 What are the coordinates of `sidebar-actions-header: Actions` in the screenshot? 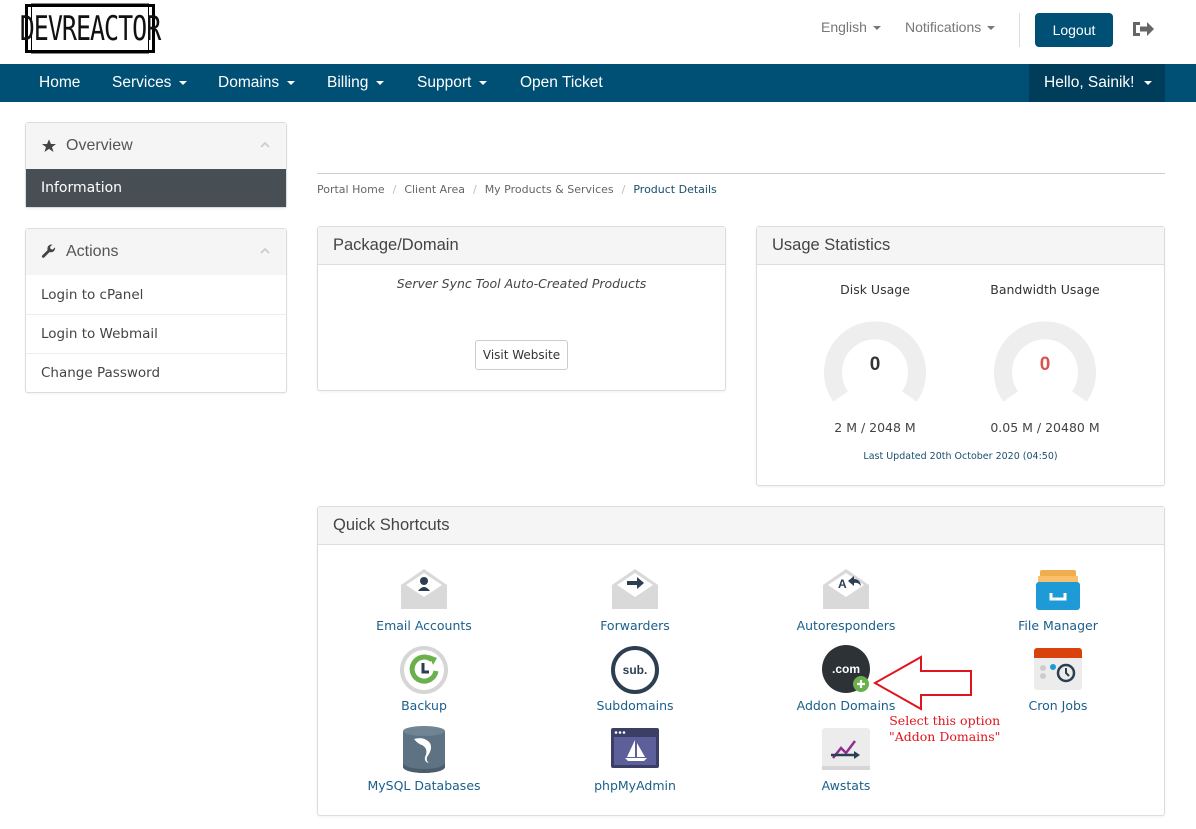 It's located at (156, 252).